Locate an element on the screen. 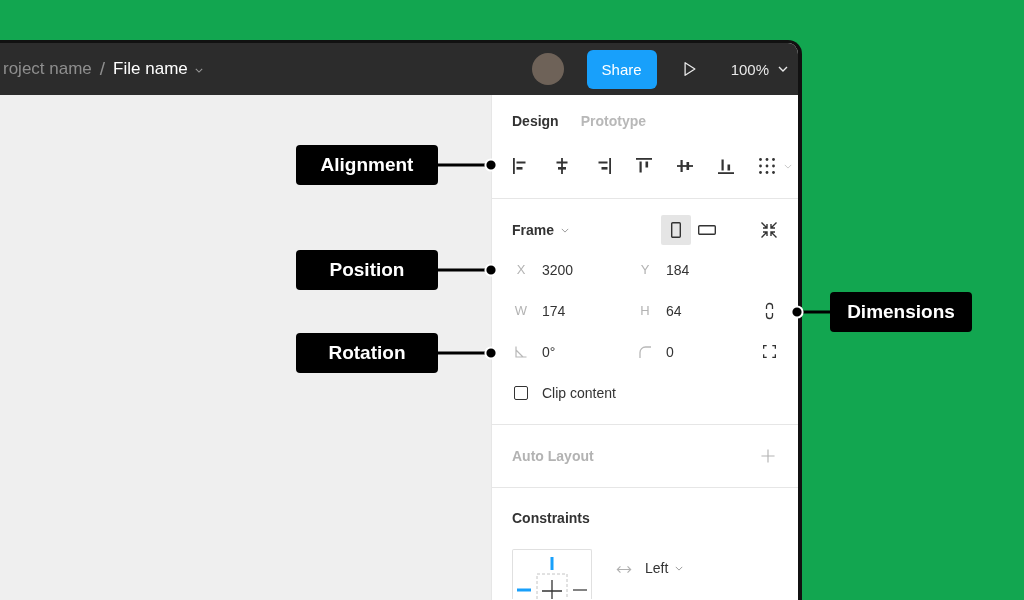 This screenshot has height=600, width=1024. number-field: 3200 is located at coordinates (558, 269).